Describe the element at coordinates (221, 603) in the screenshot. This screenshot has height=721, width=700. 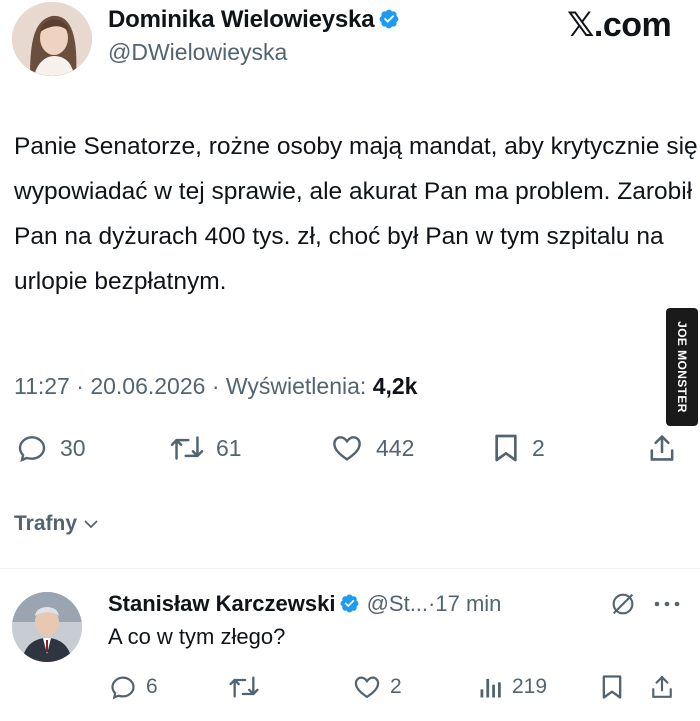
I see `reply-author-name: Stanisław Karczewski` at that location.